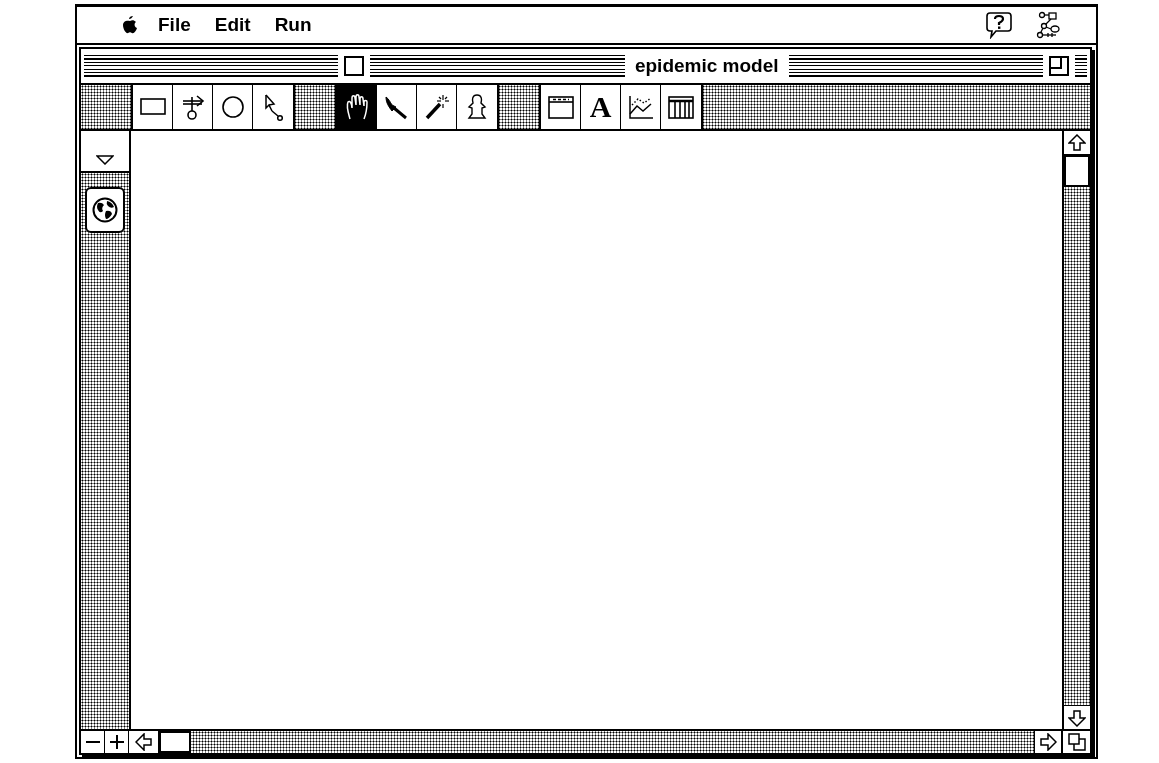  What do you see at coordinates (641, 107) in the screenshot?
I see `graph-tool-button` at bounding box center [641, 107].